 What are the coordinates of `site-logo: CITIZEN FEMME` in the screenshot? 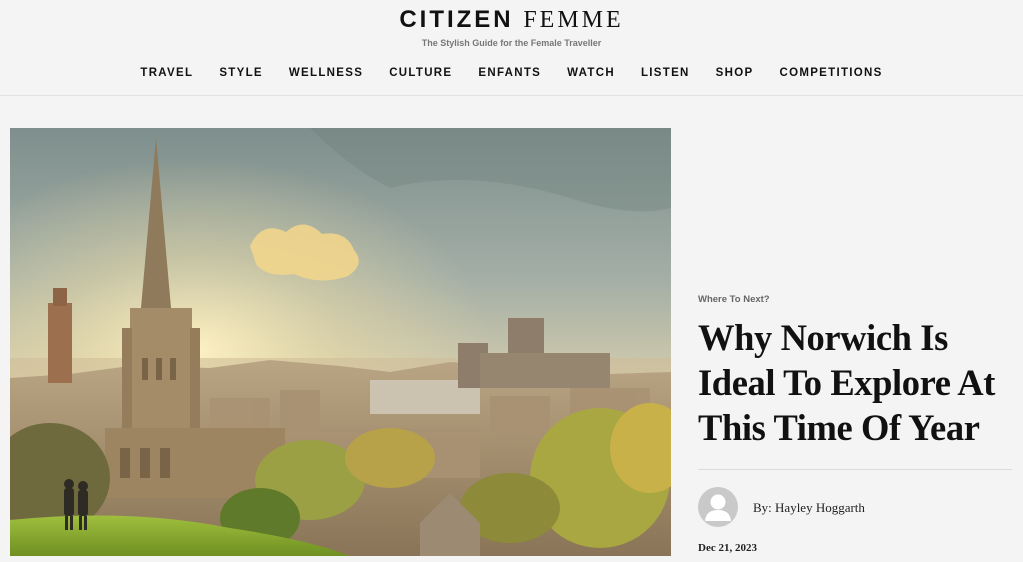 It's located at (511, 20).